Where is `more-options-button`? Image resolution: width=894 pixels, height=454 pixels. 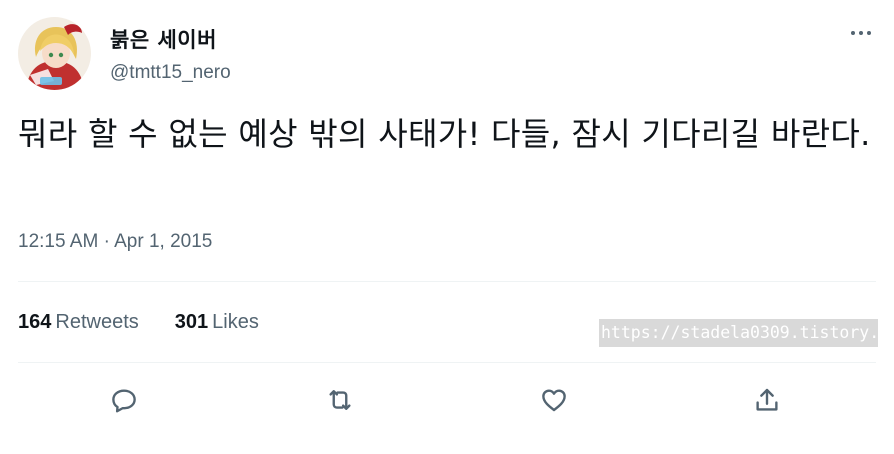
more-options-button is located at coordinates (861, 33).